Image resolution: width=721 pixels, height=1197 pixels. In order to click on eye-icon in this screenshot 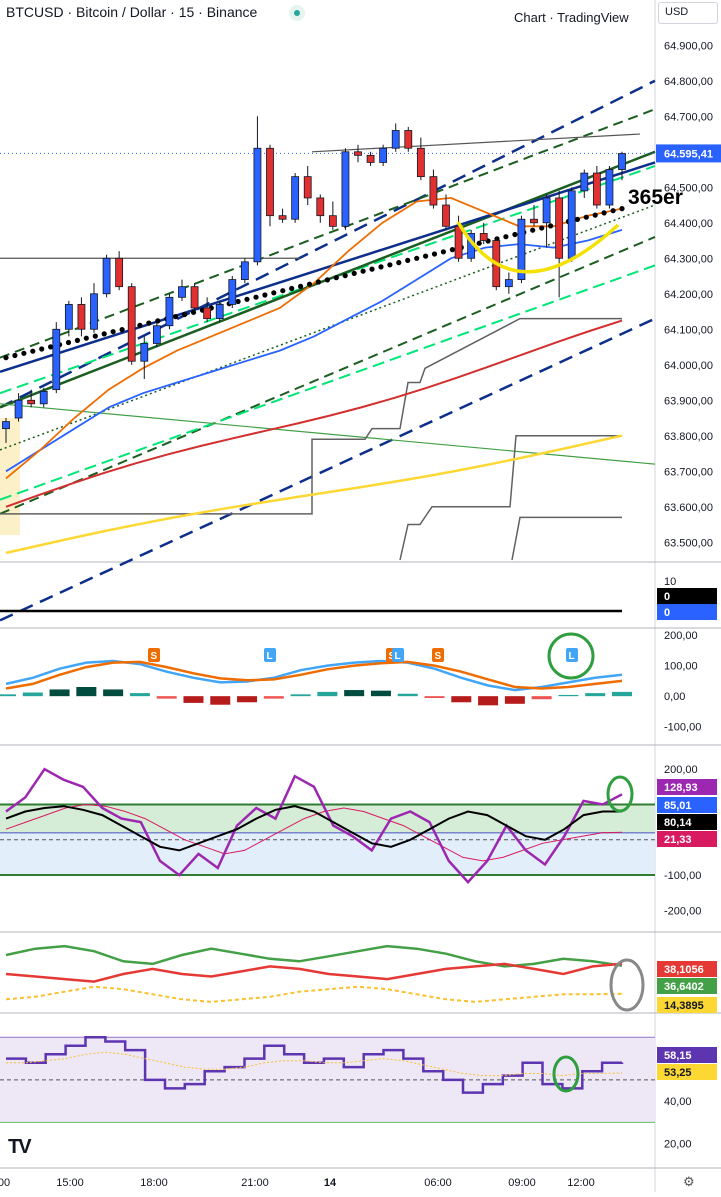, I will do `click(297, 13)`.